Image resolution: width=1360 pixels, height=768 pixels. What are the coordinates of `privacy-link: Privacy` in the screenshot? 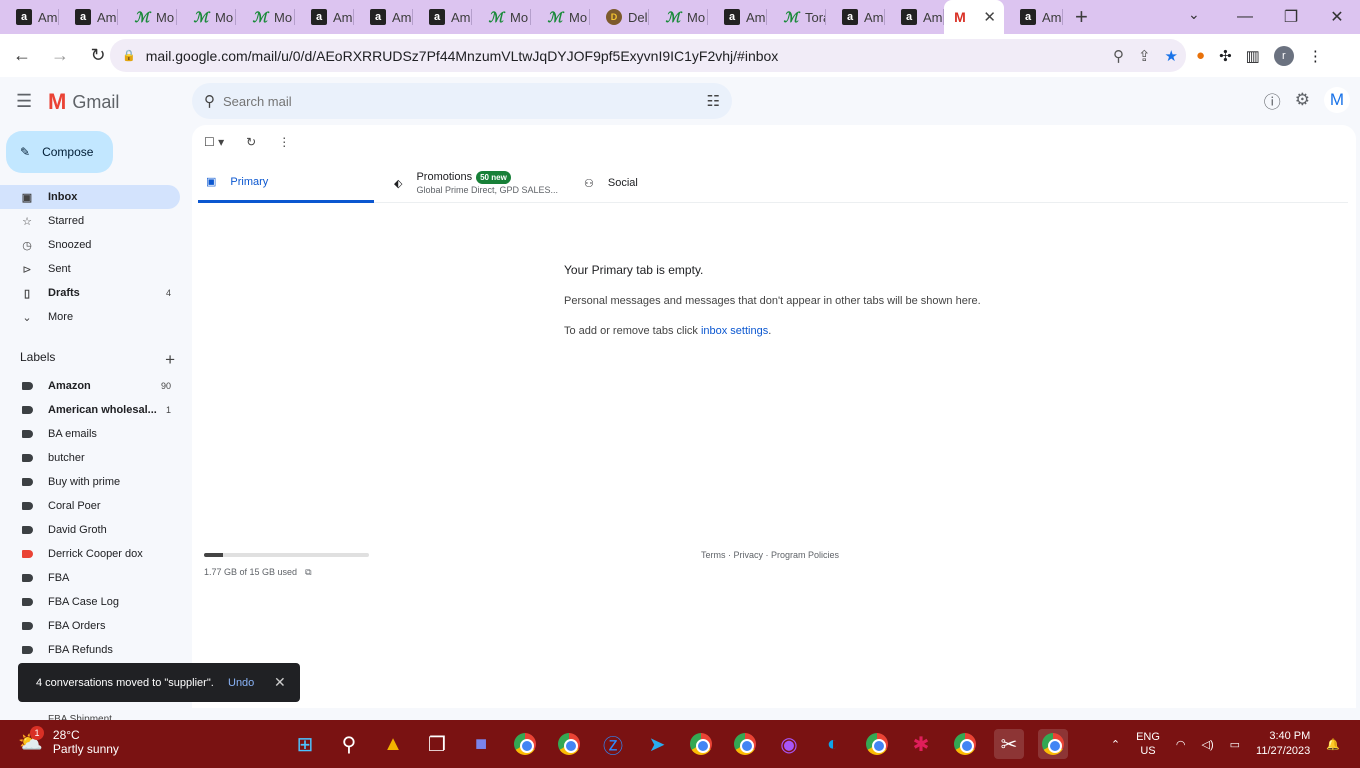 It's located at (749, 555).